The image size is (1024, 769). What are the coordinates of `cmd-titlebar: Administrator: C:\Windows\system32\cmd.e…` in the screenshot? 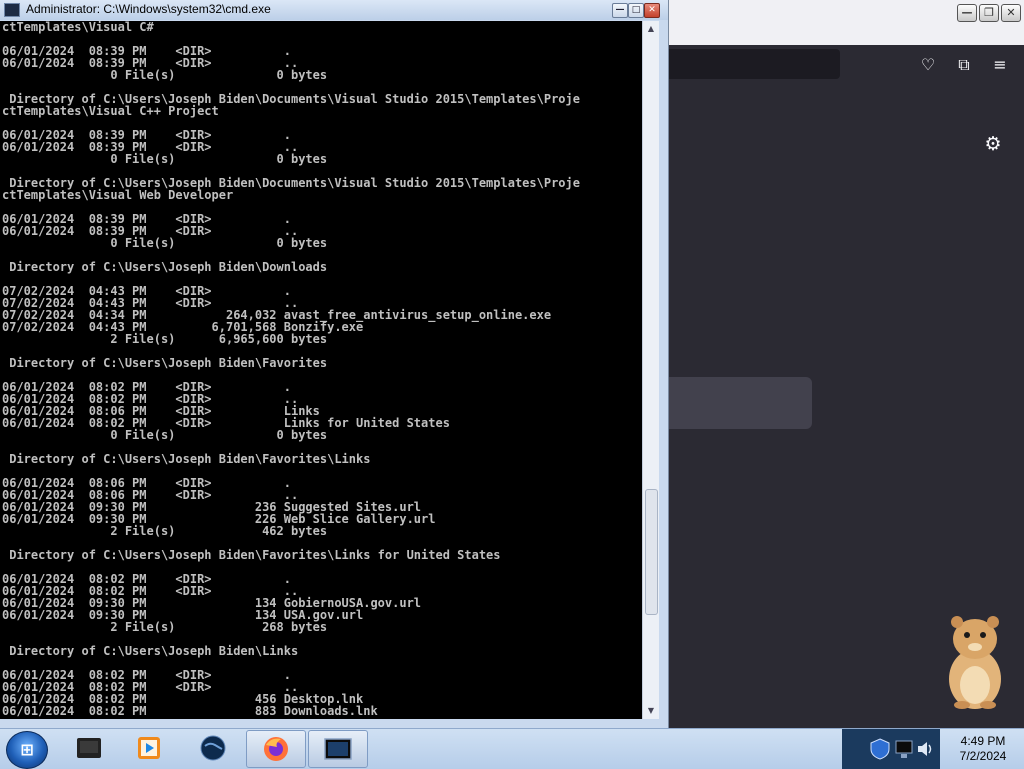 It's located at (334, 10).